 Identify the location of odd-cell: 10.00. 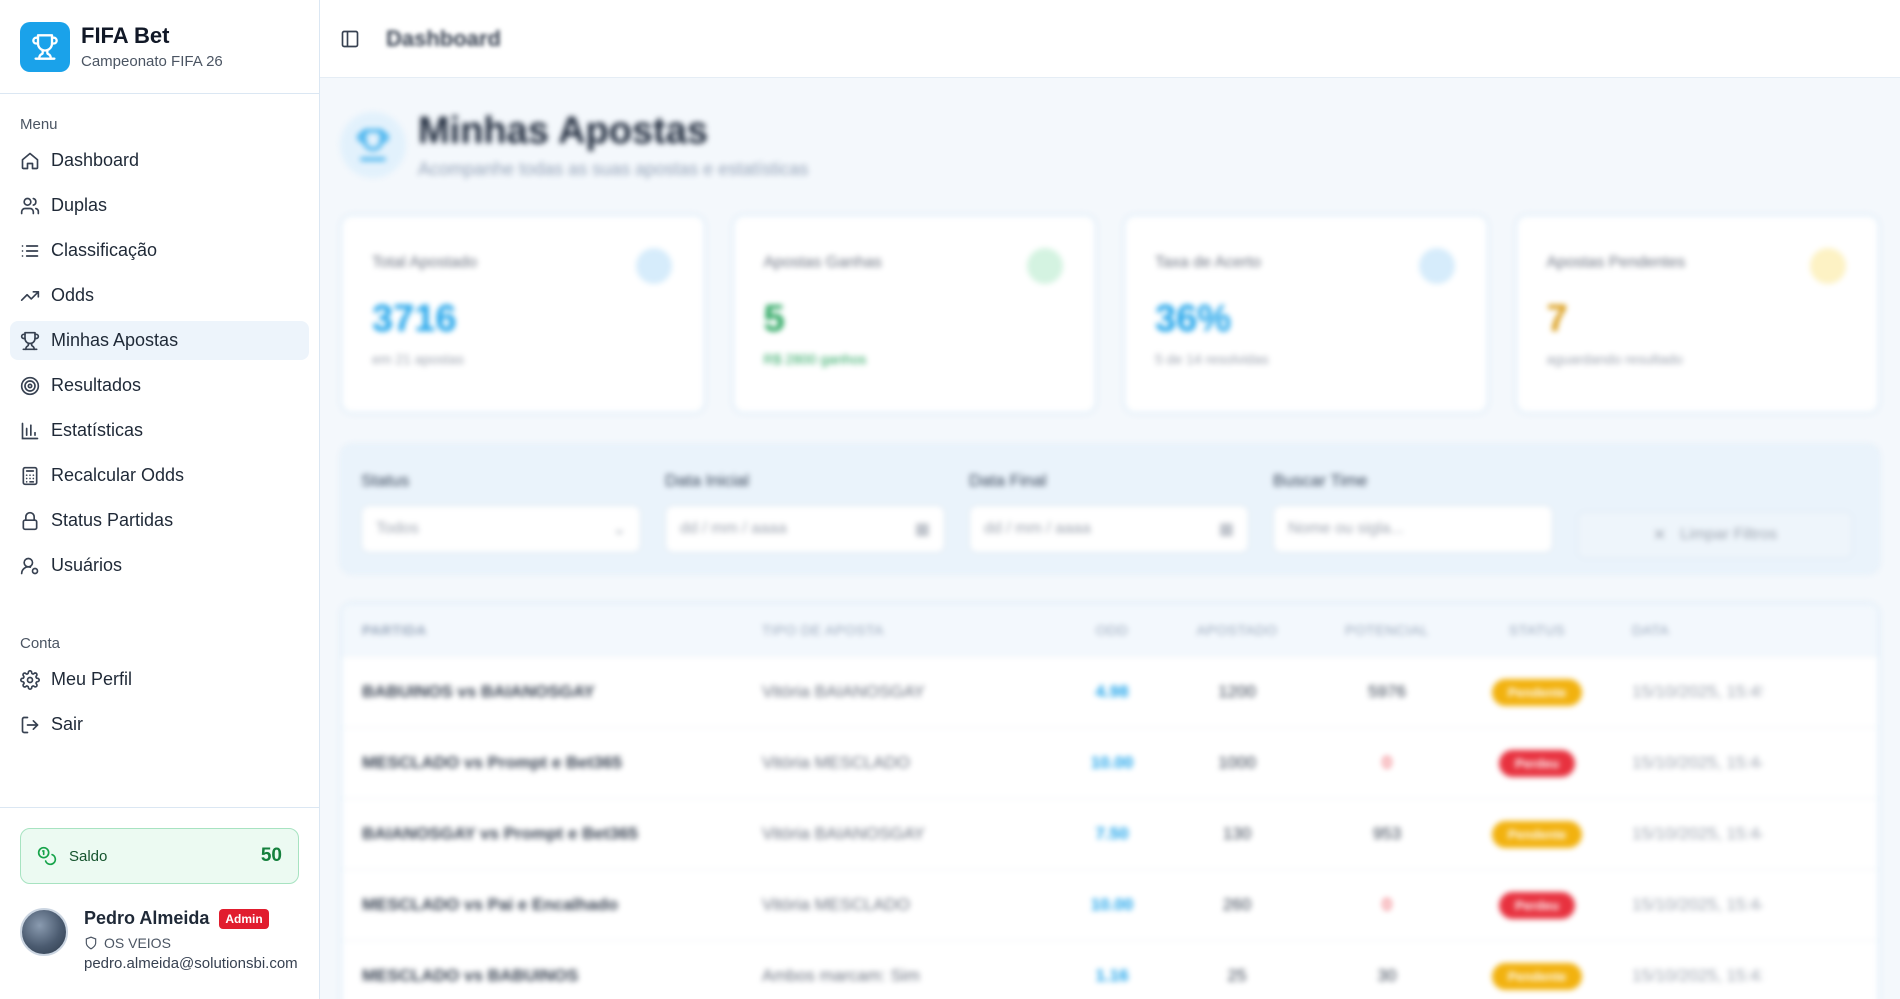
(1112, 762).